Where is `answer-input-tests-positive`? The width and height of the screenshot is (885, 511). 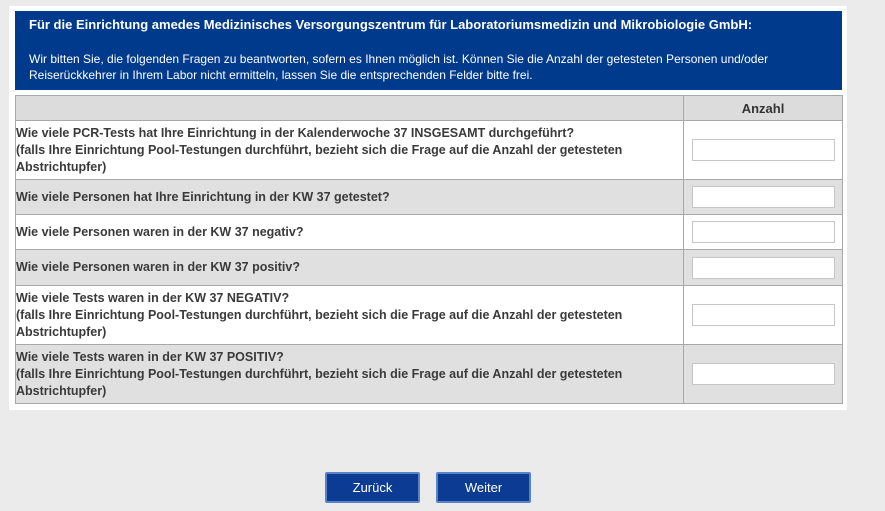
answer-input-tests-positive is located at coordinates (763, 374).